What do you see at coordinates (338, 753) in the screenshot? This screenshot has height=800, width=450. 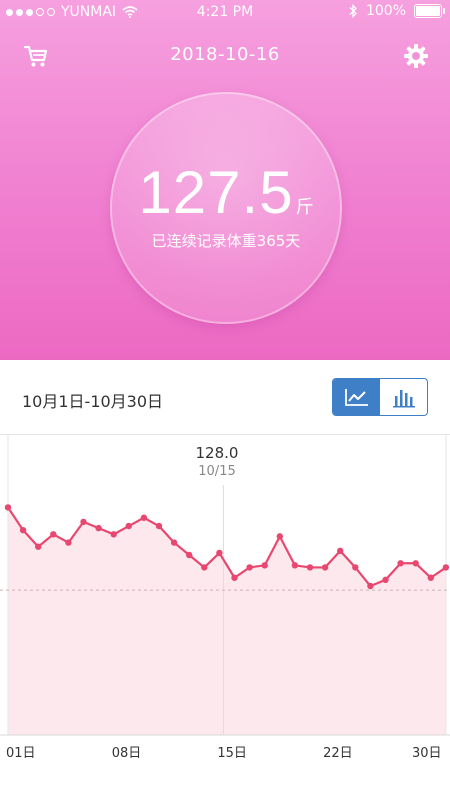 I see `x-tick-label: 22日` at bounding box center [338, 753].